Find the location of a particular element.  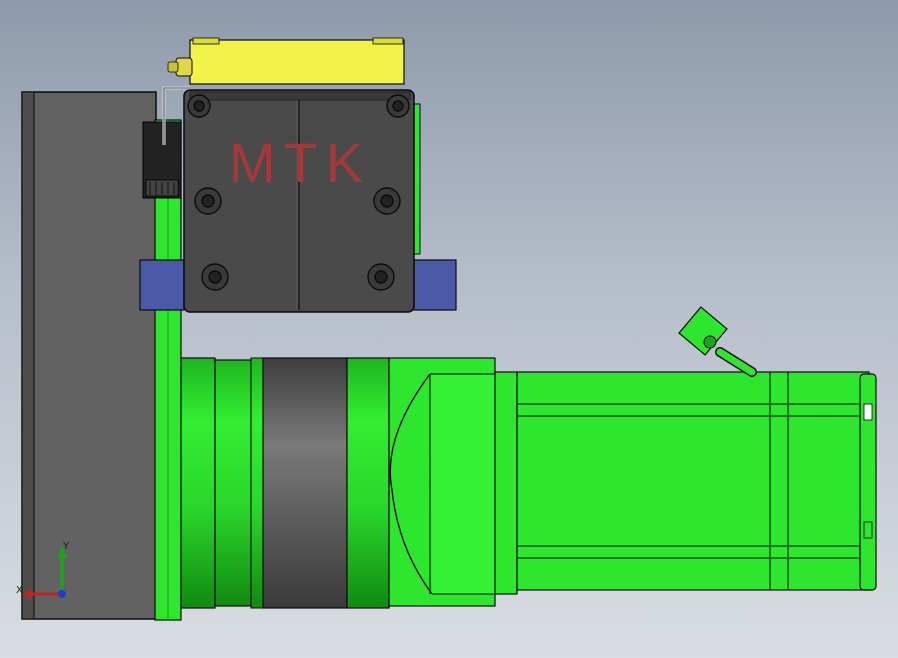

reducer-assembly is located at coordinates (338, 483).